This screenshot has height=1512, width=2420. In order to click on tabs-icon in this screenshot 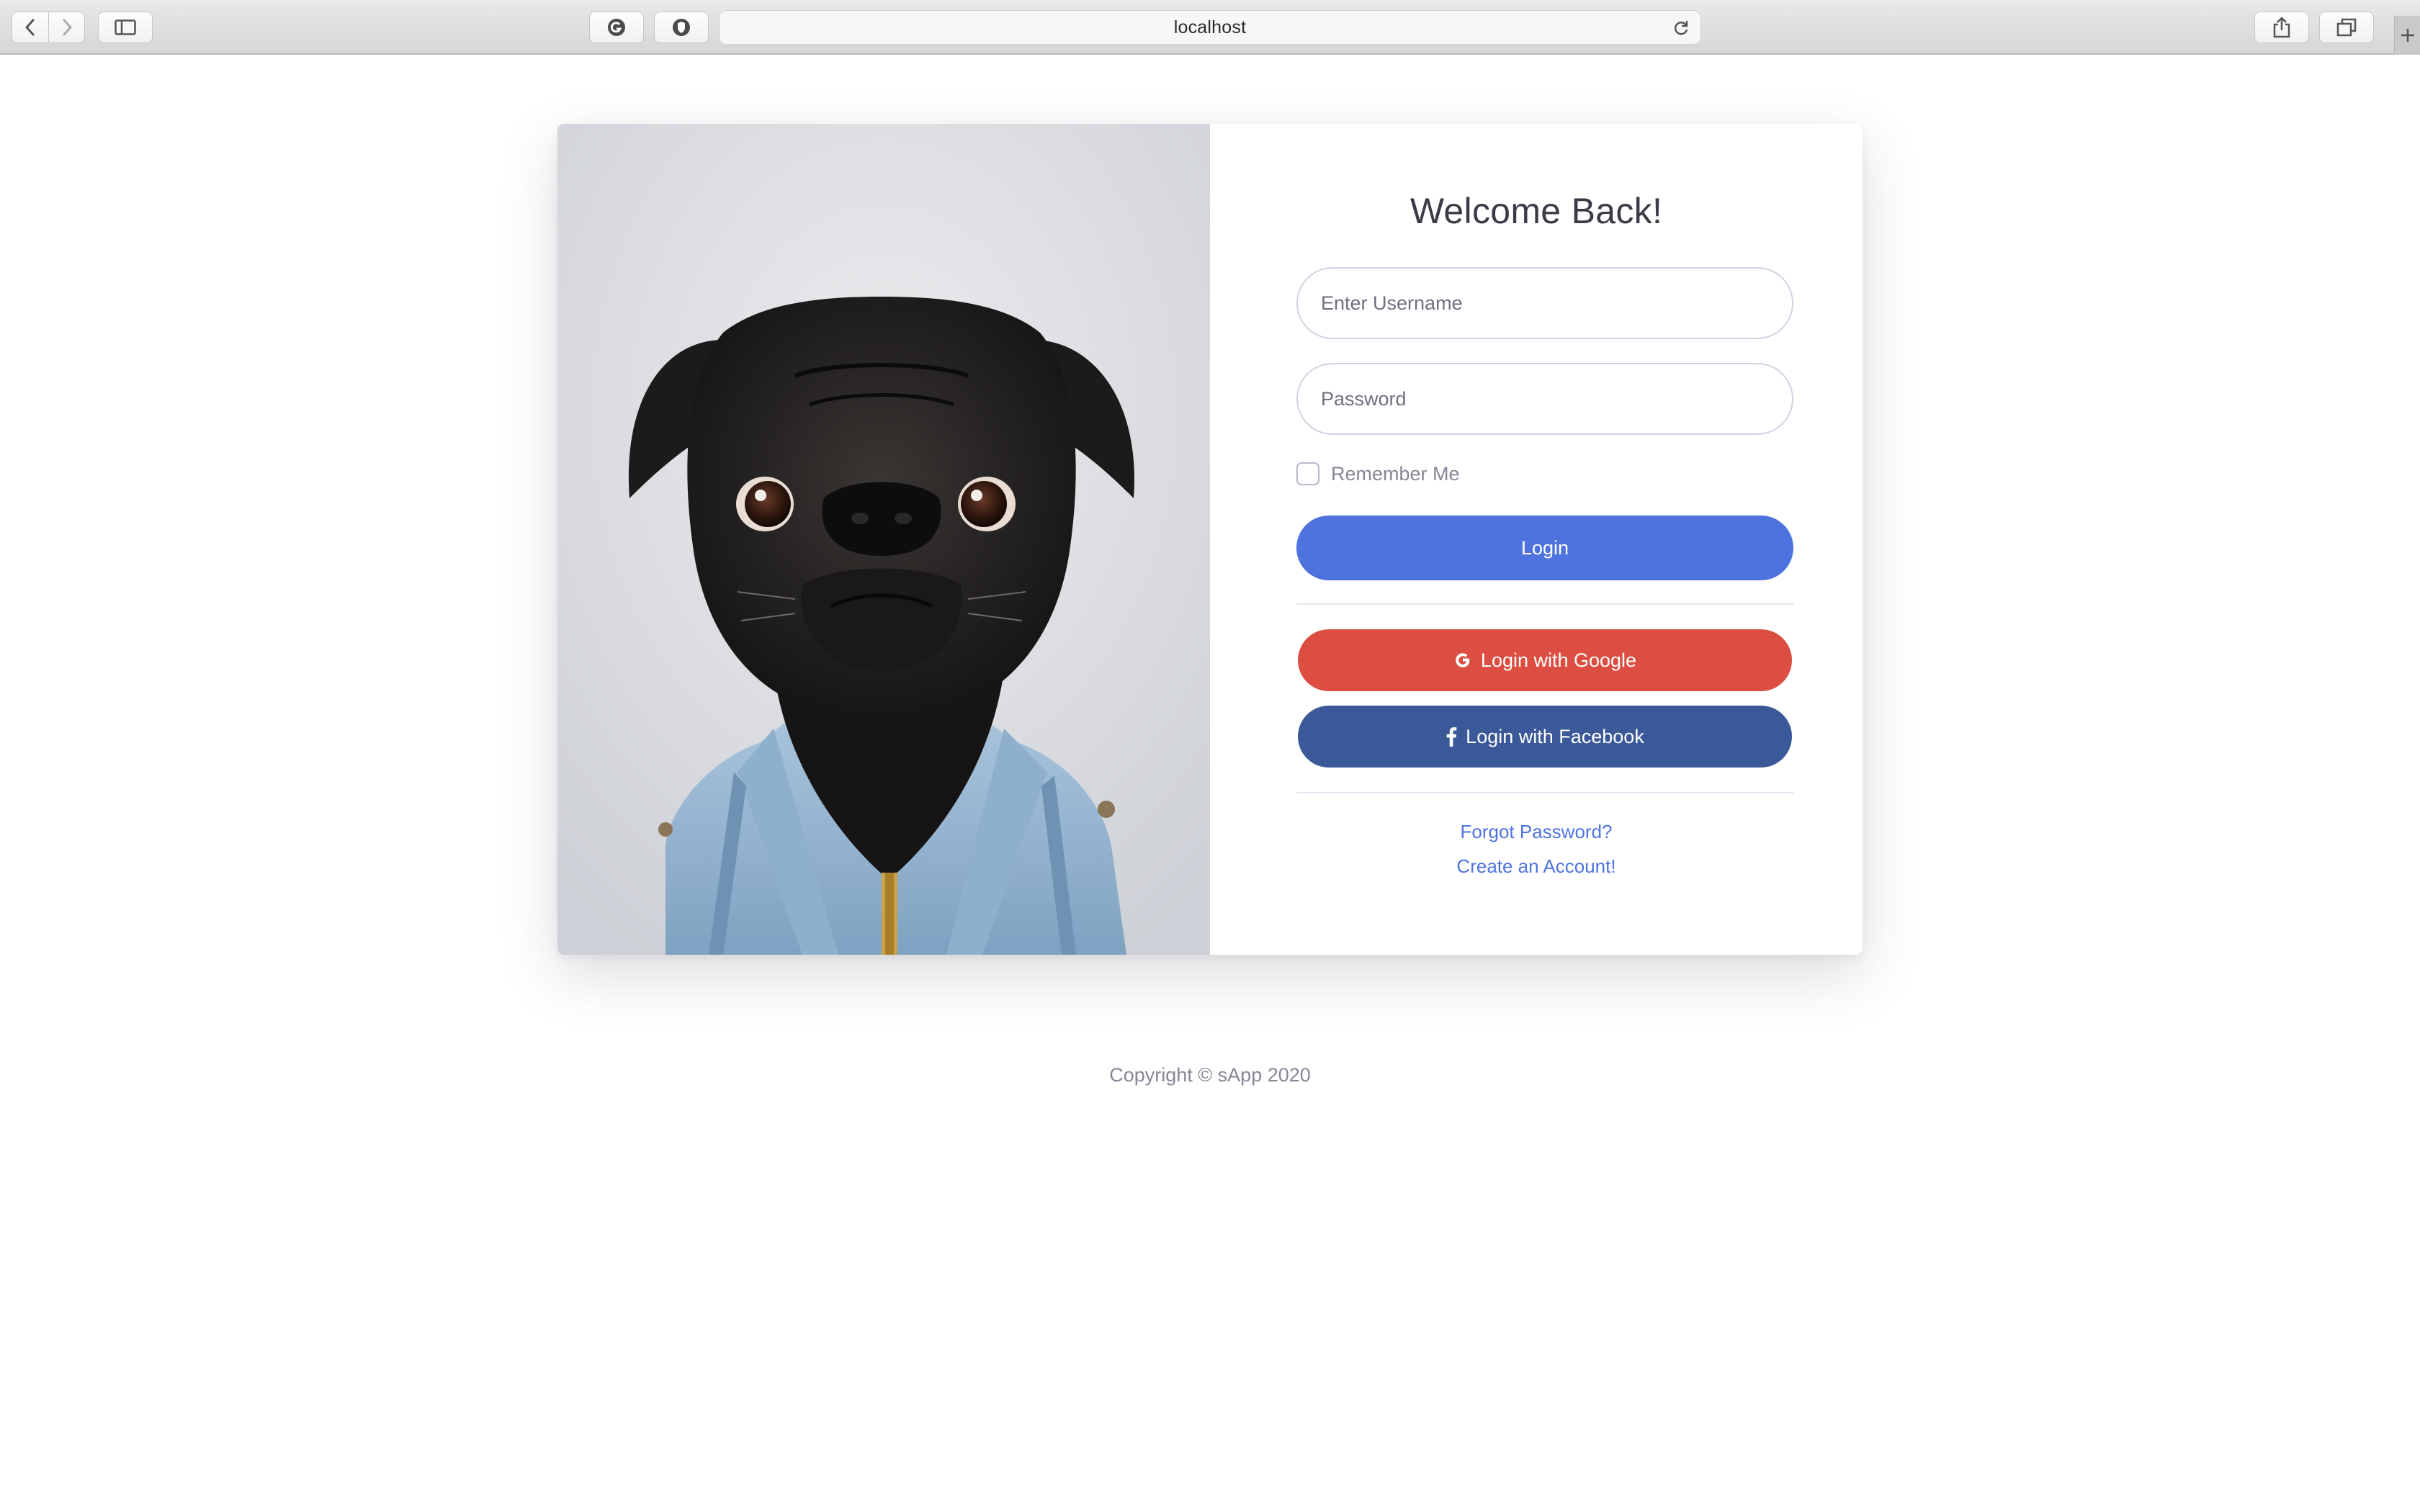, I will do `click(2346, 27)`.